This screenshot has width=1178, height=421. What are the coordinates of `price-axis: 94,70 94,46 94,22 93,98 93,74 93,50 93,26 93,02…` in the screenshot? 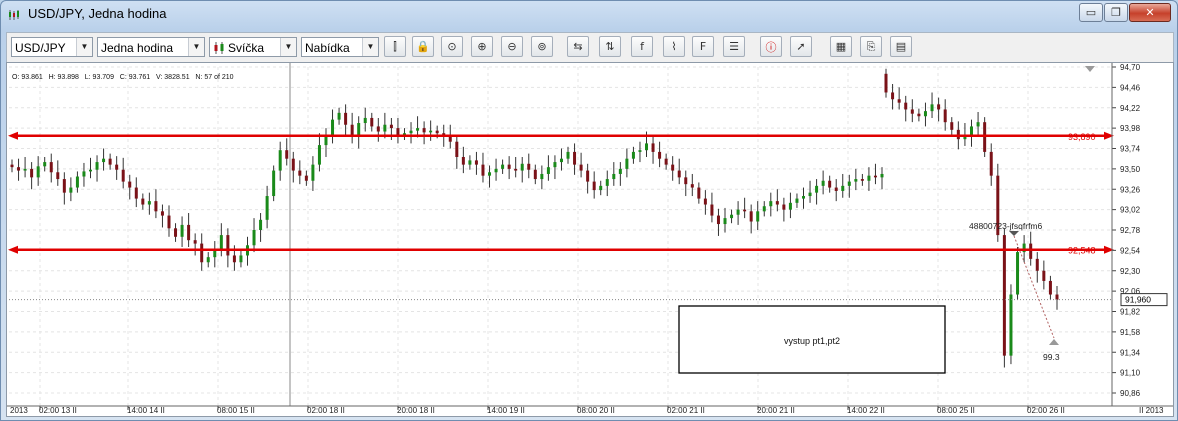 It's located at (1126, 234).